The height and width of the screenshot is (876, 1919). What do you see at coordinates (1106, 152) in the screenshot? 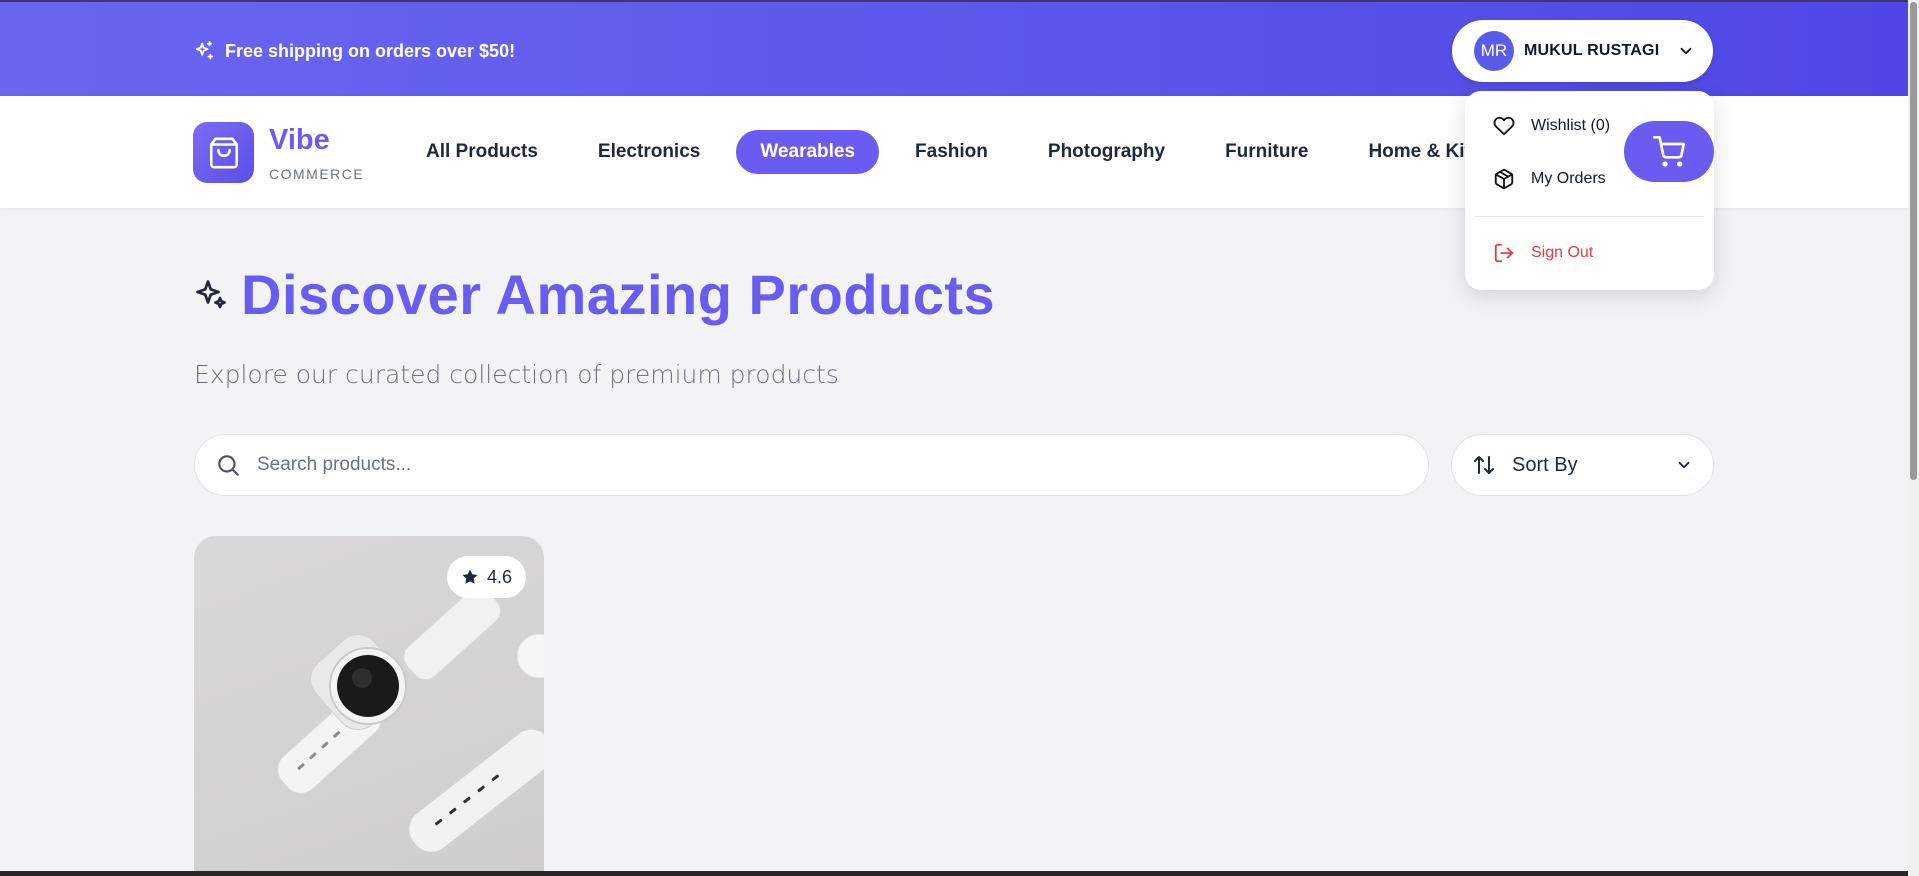
I see `nav-item-photography: Photography` at bounding box center [1106, 152].